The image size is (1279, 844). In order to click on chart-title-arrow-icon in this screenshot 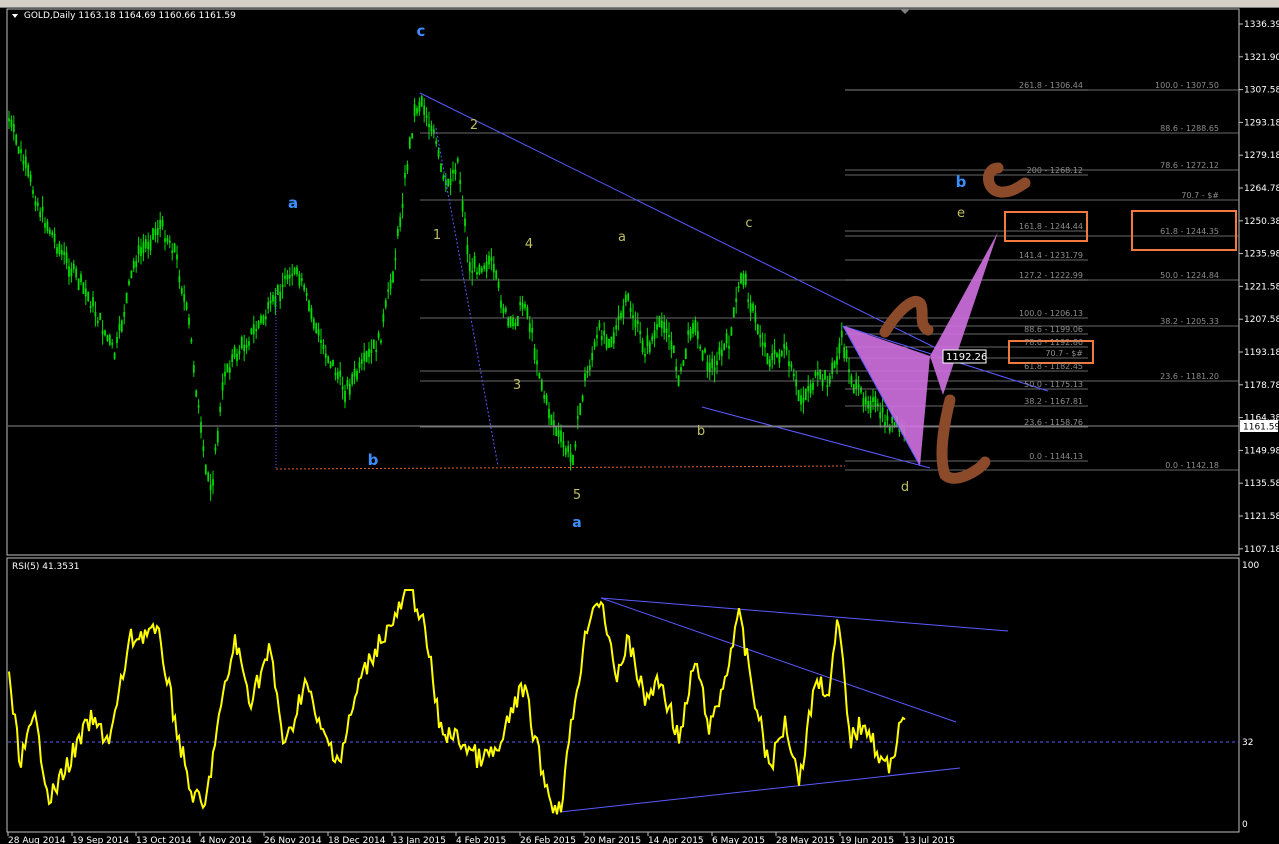, I will do `click(15, 15)`.